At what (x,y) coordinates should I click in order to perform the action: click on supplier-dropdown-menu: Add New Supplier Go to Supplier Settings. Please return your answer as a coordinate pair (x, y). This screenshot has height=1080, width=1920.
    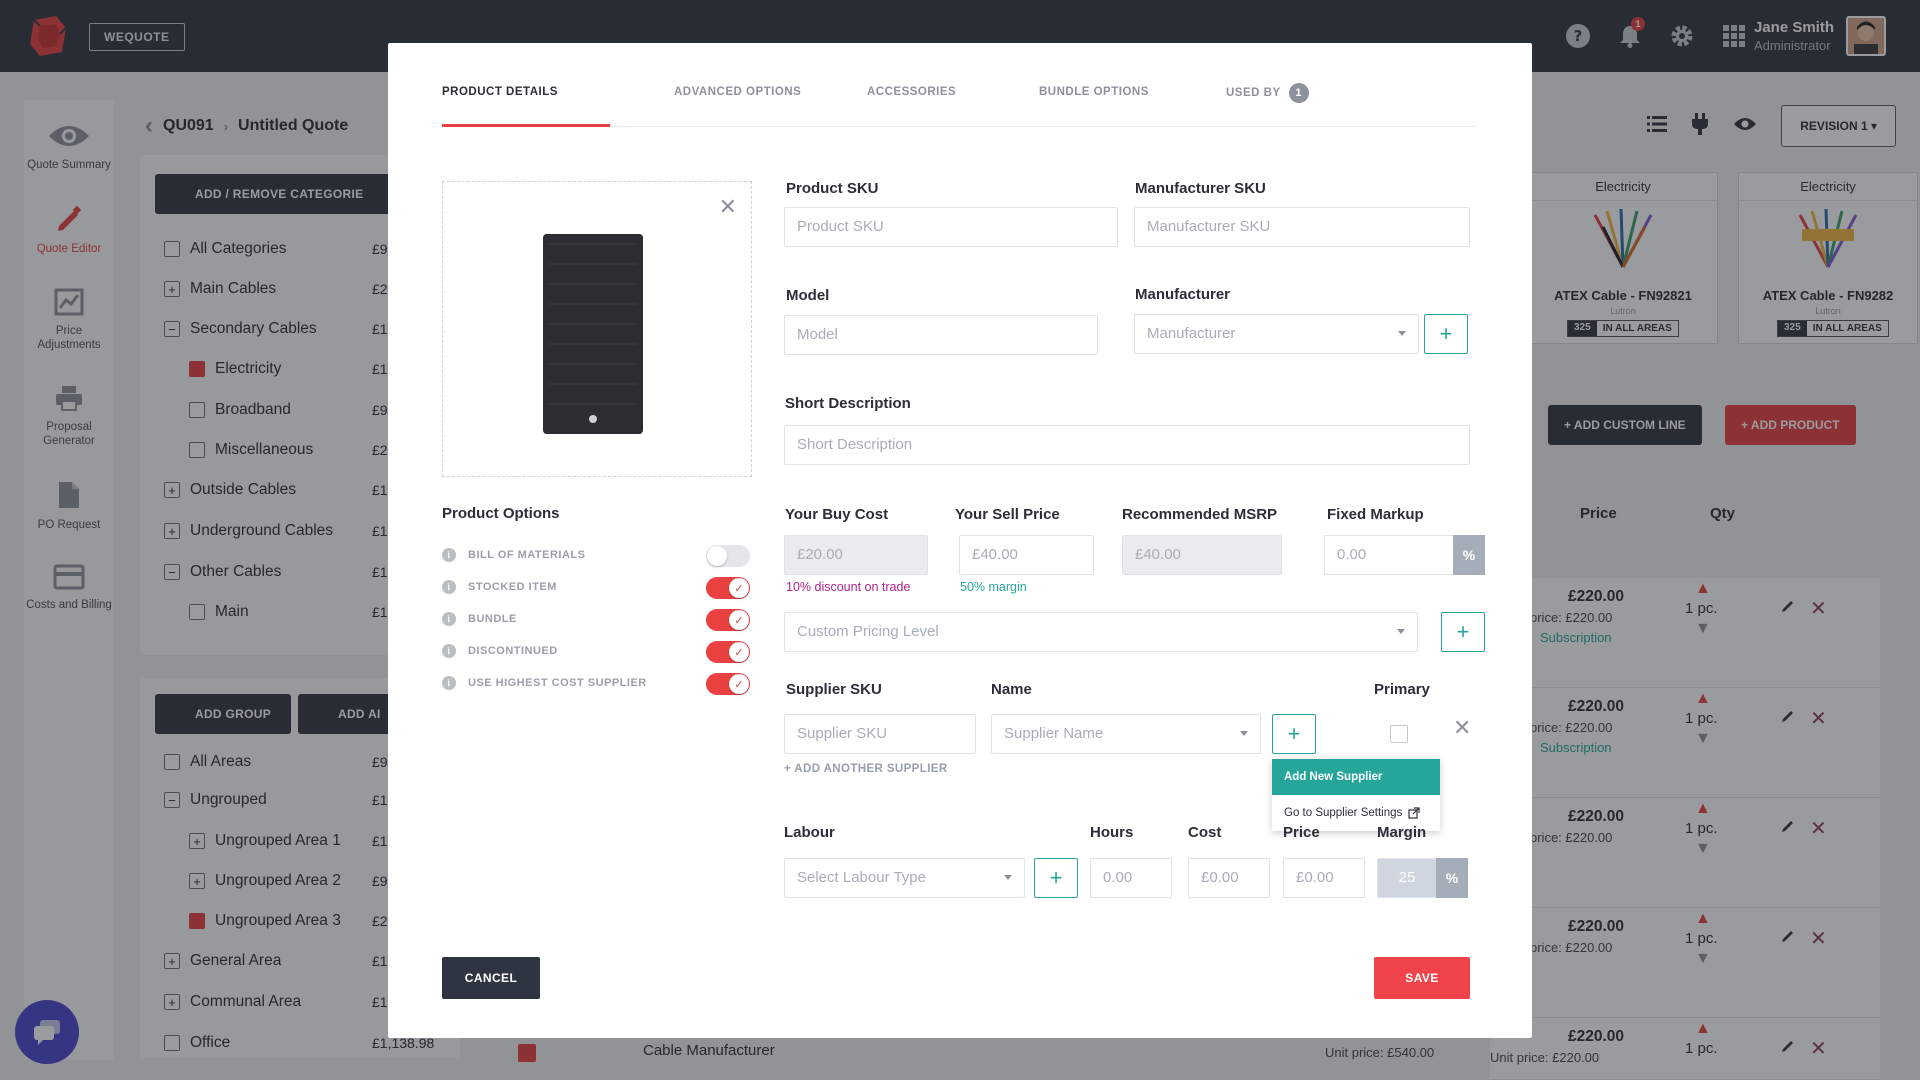
    Looking at the image, I should click on (1356, 795).